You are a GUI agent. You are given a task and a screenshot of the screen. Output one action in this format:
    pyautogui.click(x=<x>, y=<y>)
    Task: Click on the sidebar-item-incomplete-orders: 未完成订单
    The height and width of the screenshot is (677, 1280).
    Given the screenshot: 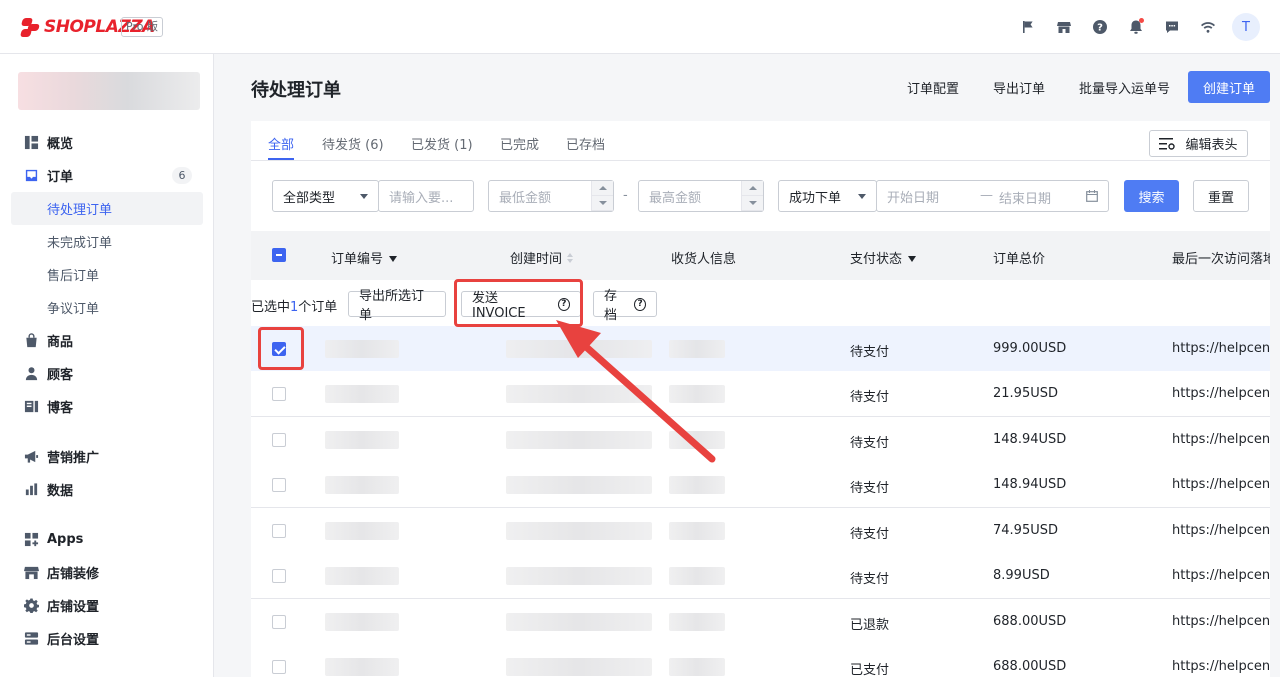 What is the action you would take?
    pyautogui.click(x=107, y=241)
    